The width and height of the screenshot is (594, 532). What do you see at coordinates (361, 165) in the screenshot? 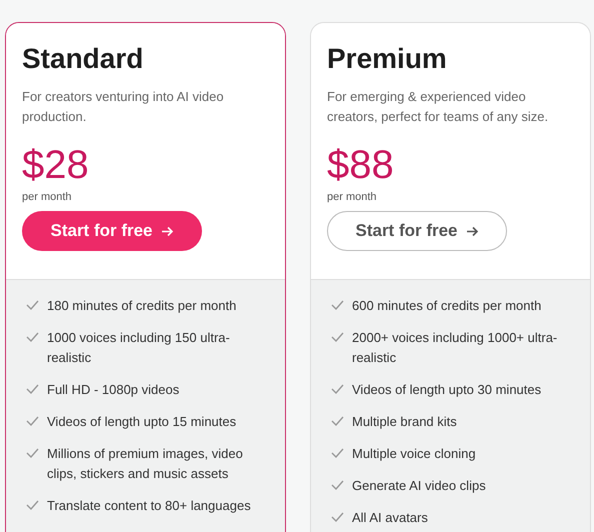
I see `plan-price: $88` at bounding box center [361, 165].